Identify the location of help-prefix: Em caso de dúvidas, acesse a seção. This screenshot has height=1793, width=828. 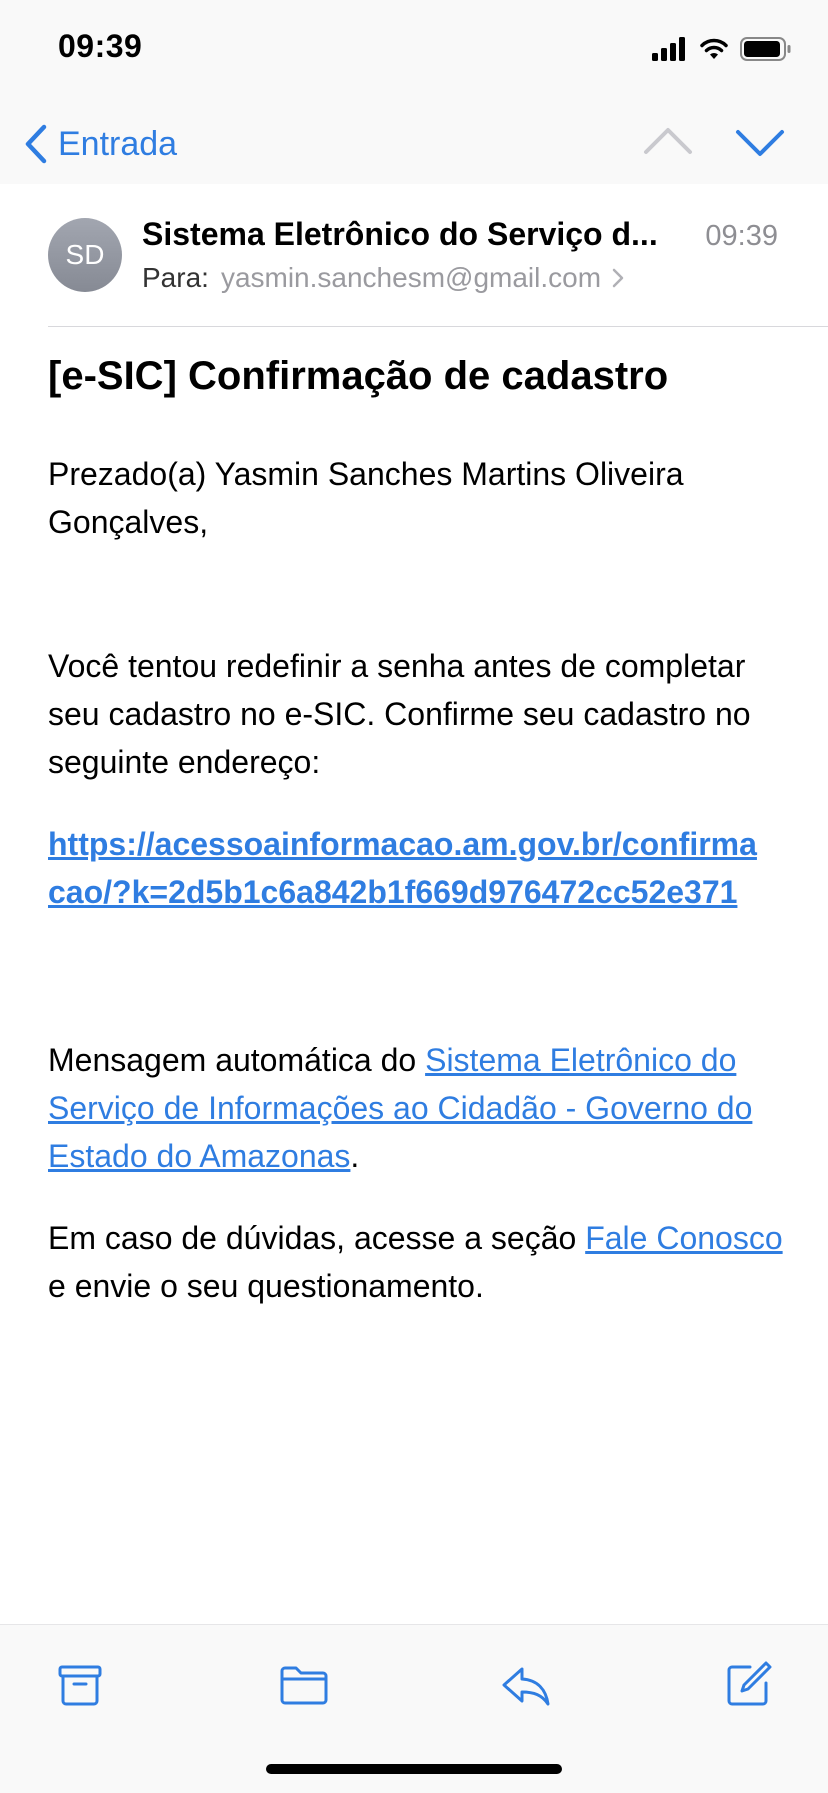
(317, 1238).